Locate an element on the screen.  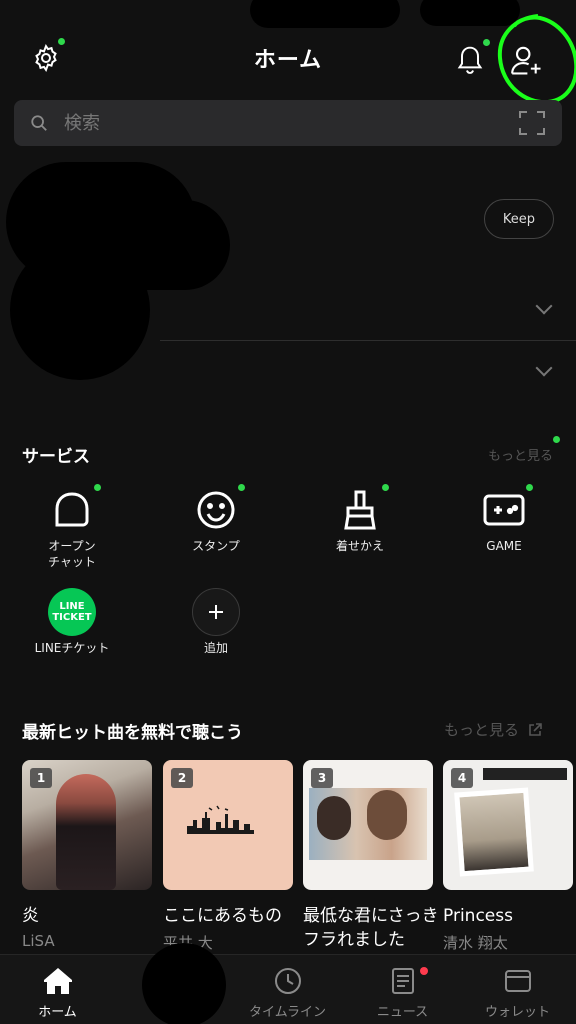
tab-home: ホーム is located at coordinates (57, 989).